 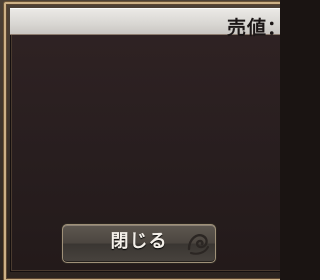 I want to click on dialog-header: 売値：, so click(x=145, y=23).